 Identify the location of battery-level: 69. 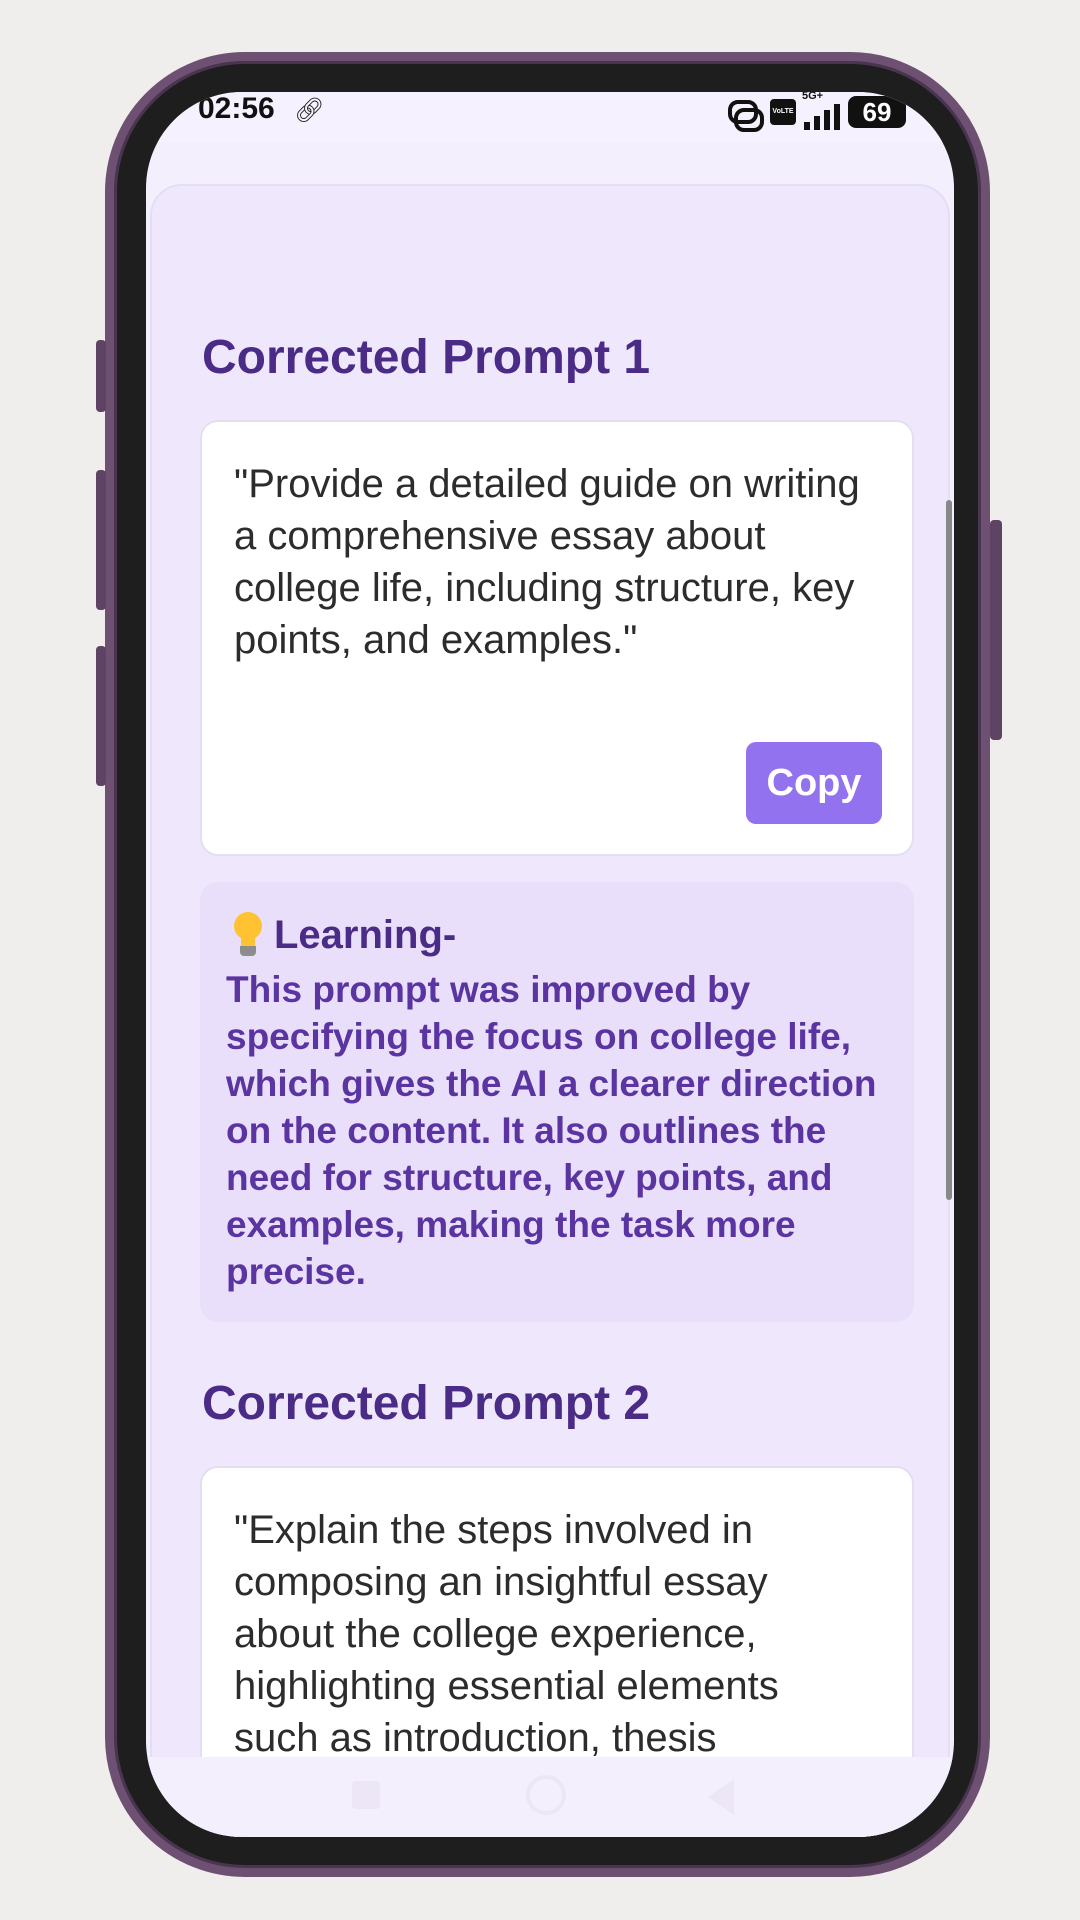
(877, 111).